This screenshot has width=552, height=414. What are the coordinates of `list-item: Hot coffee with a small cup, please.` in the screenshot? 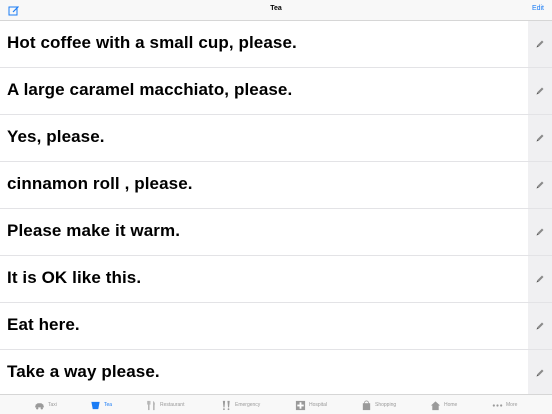 It's located at (276, 44).